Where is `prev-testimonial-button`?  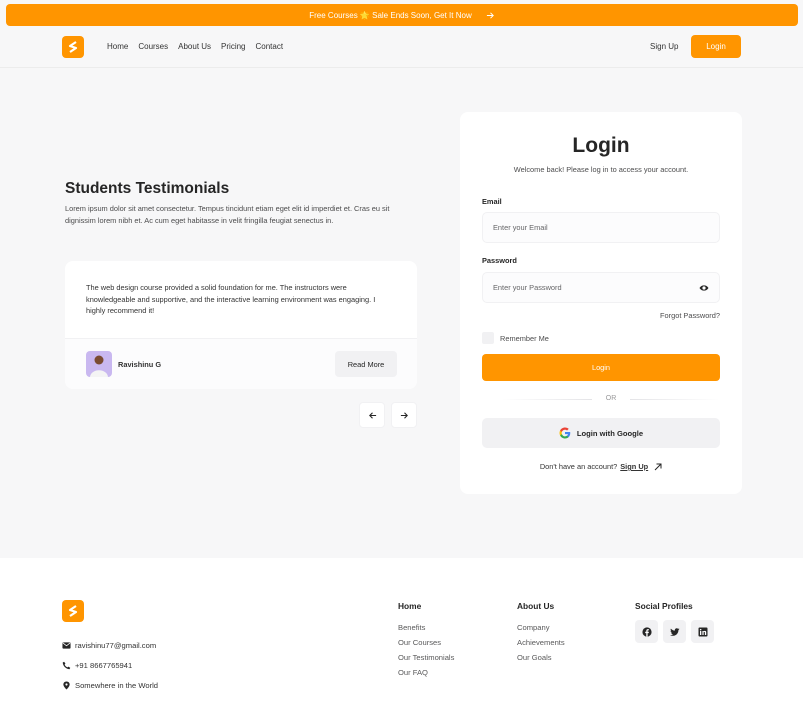
prev-testimonial-button is located at coordinates (372, 415).